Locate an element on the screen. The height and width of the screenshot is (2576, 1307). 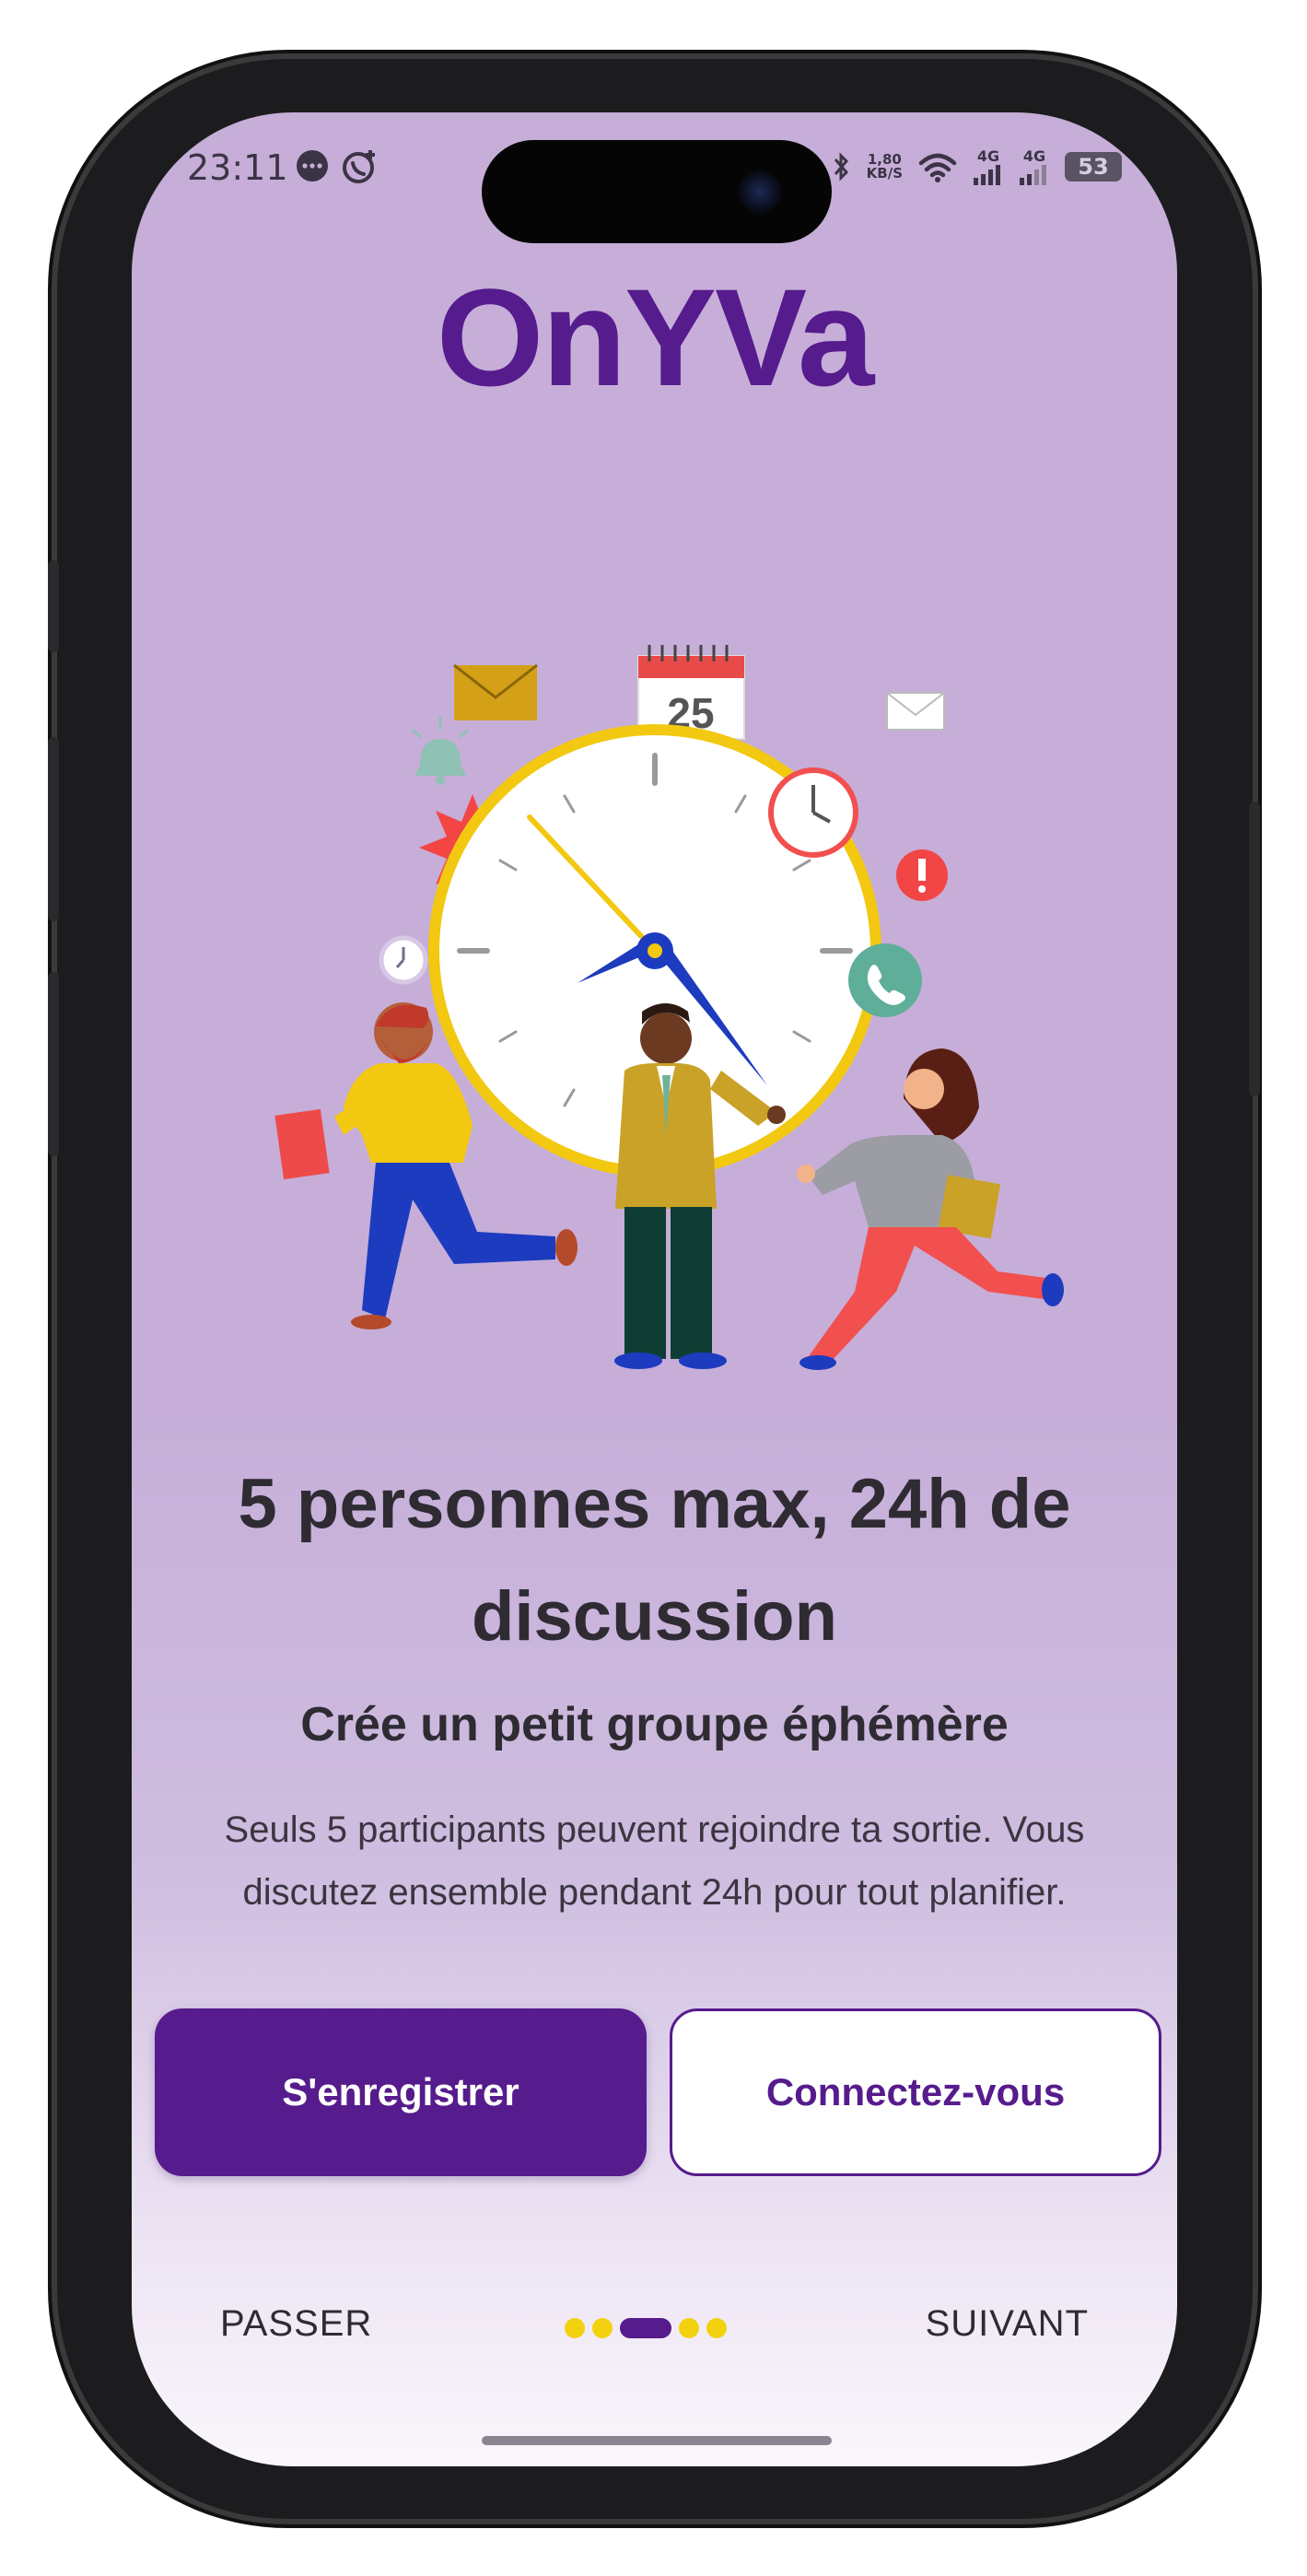
register-button: S'enregistrer is located at coordinates (401, 2092).